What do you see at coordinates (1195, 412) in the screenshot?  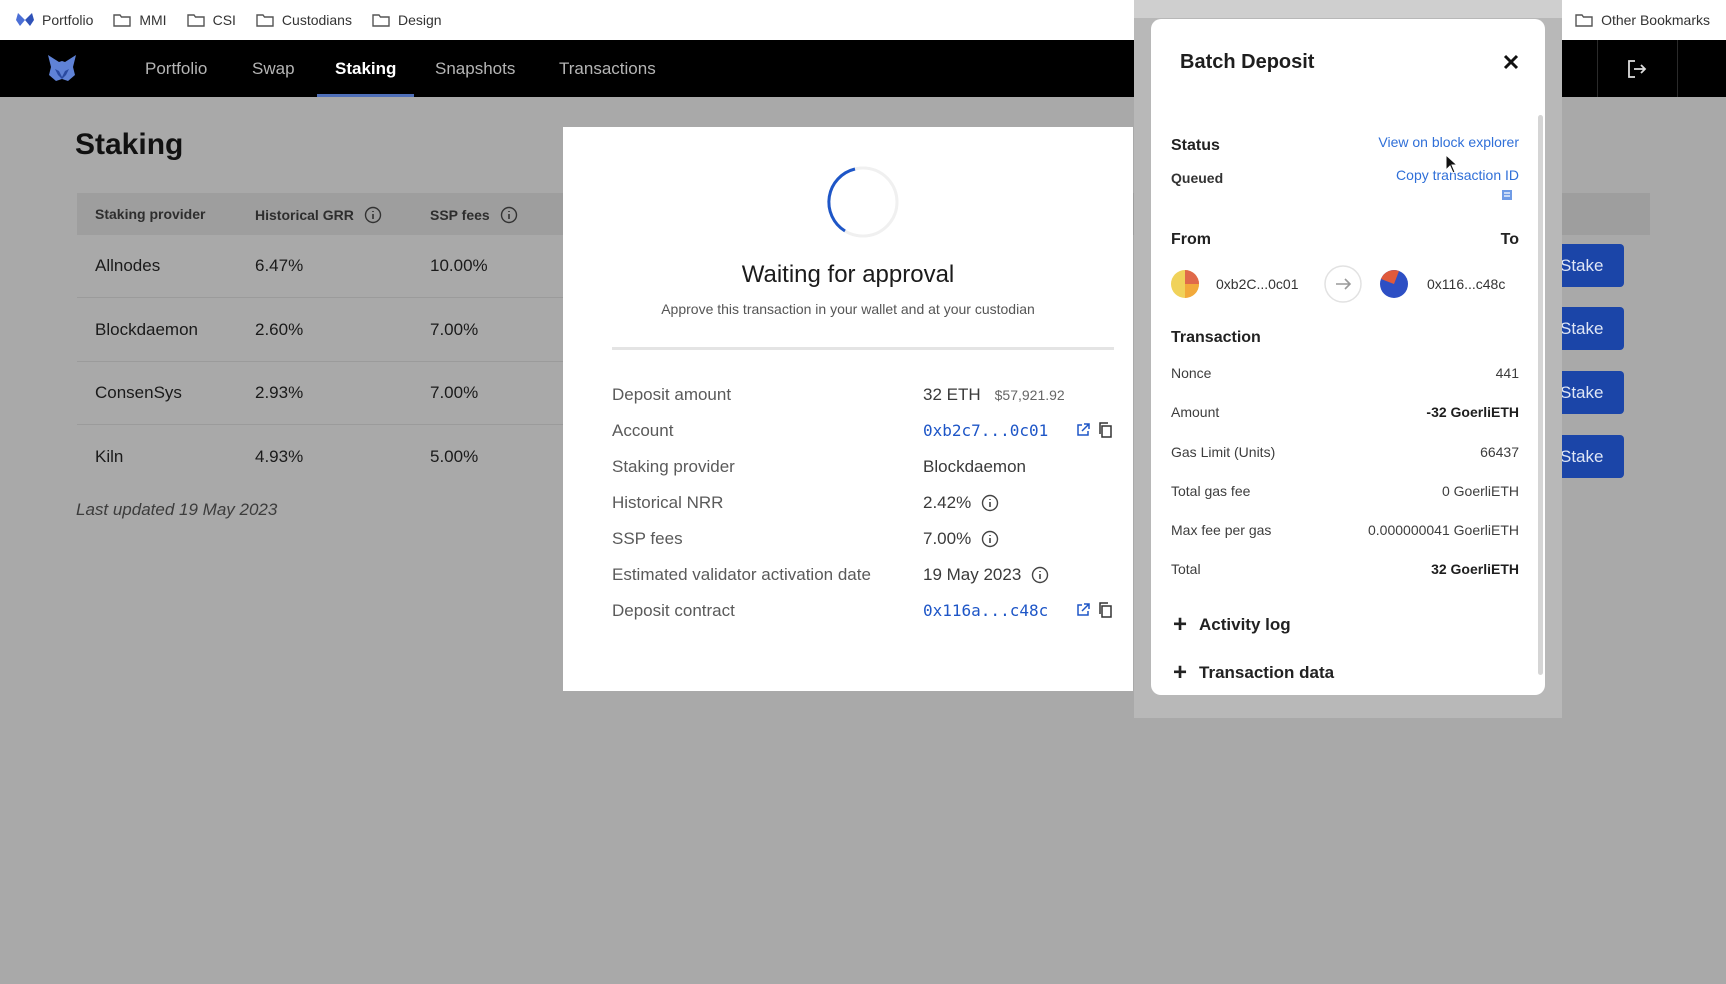 I see `tx-row-label: Amount` at bounding box center [1195, 412].